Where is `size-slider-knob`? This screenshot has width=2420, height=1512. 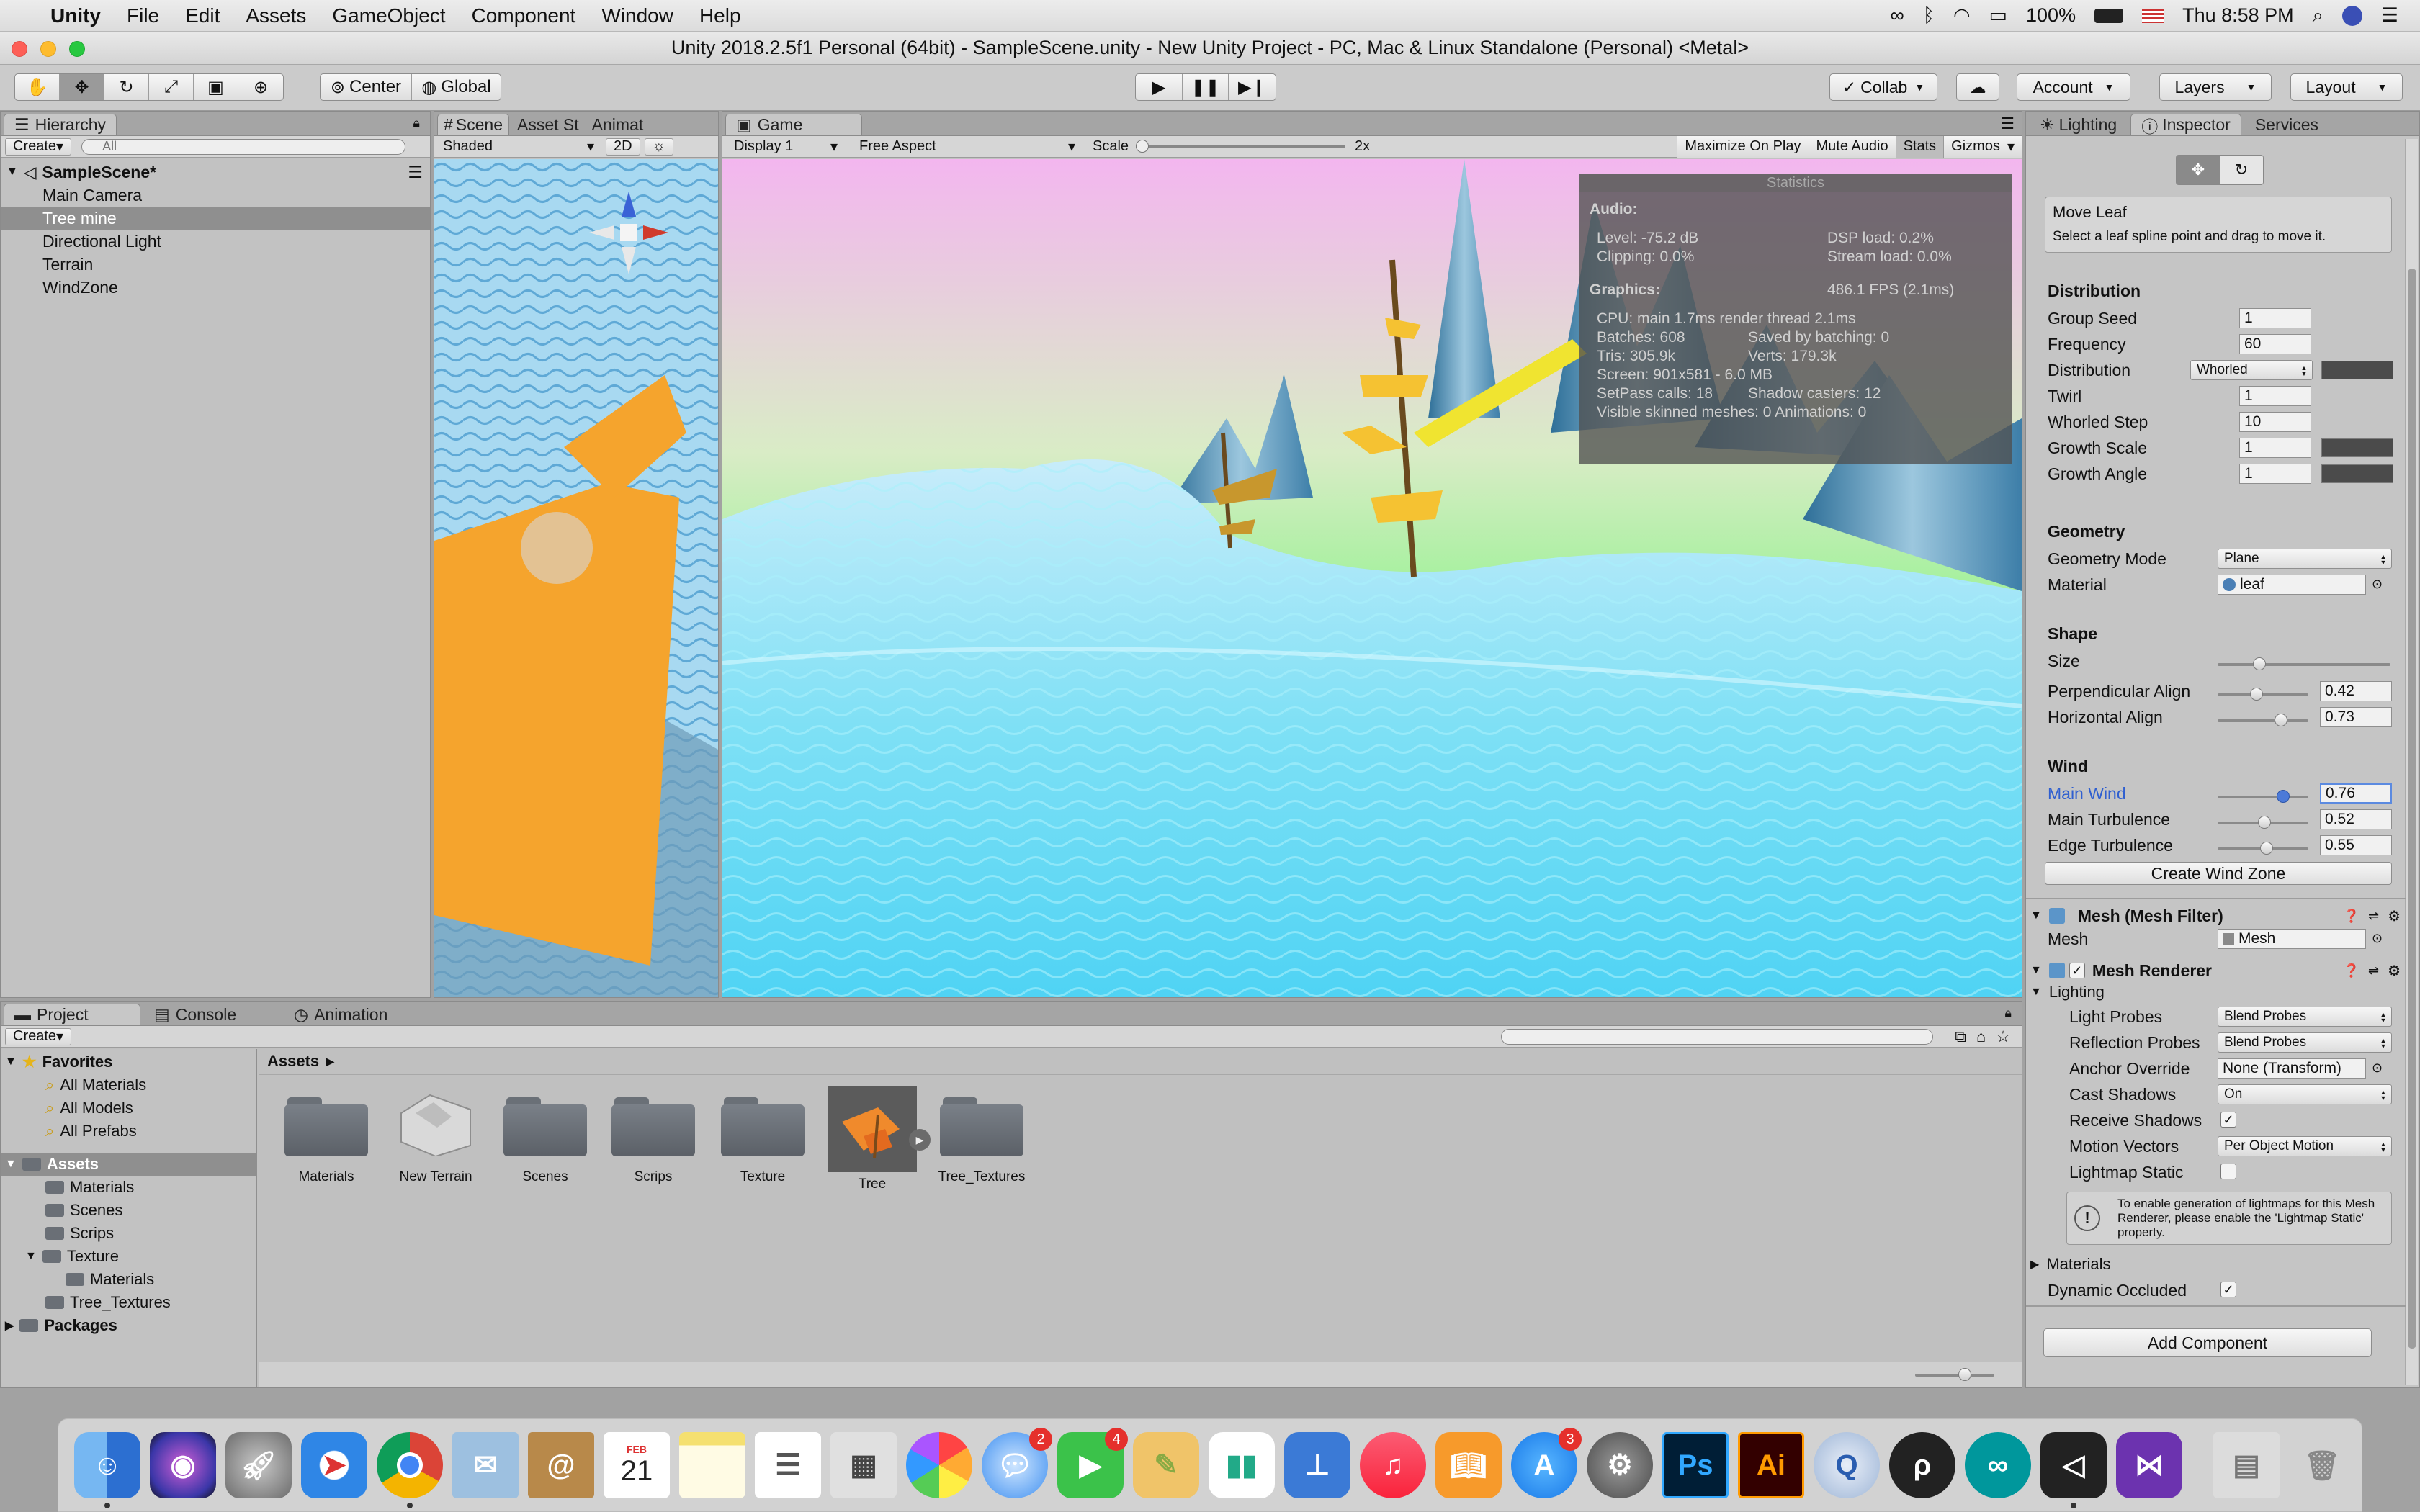 size-slider-knob is located at coordinates (2259, 663).